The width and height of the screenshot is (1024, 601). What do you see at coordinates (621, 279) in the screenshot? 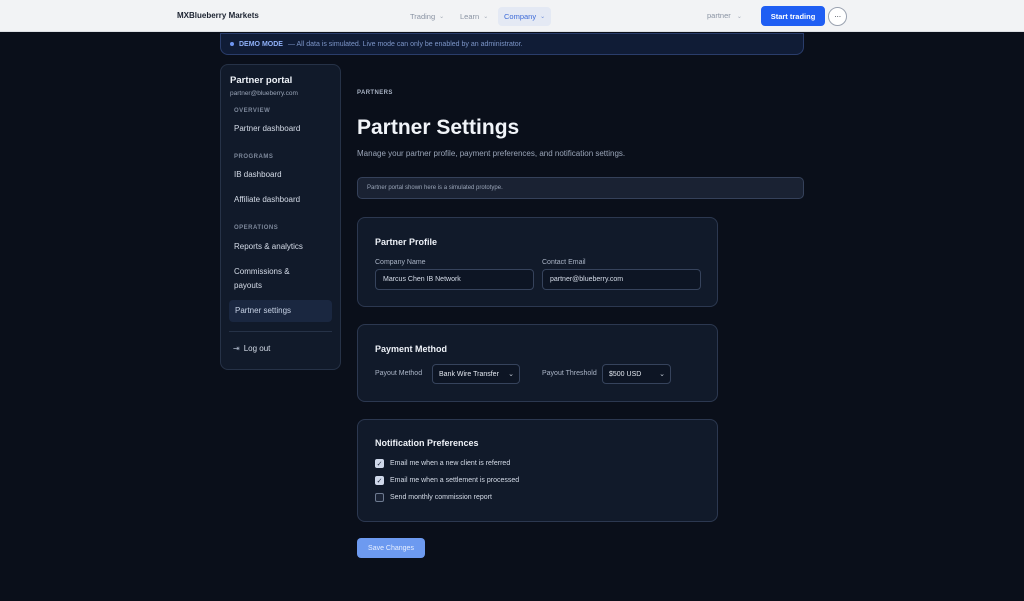
I see `contact-email-field: partner@blueberry.com` at bounding box center [621, 279].